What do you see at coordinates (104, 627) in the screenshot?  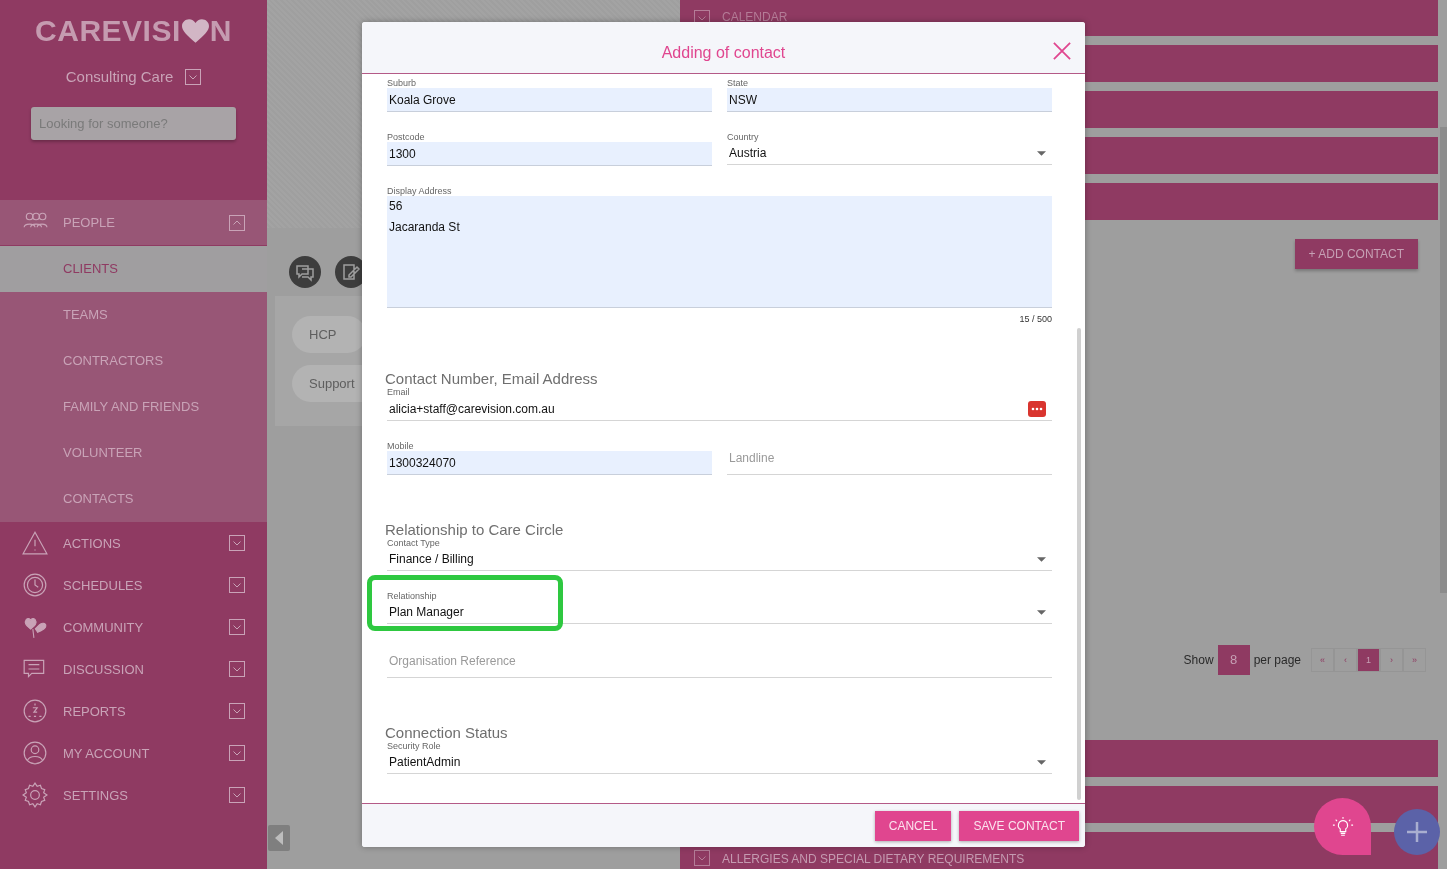 I see `nav-label: COMMUNITY` at bounding box center [104, 627].